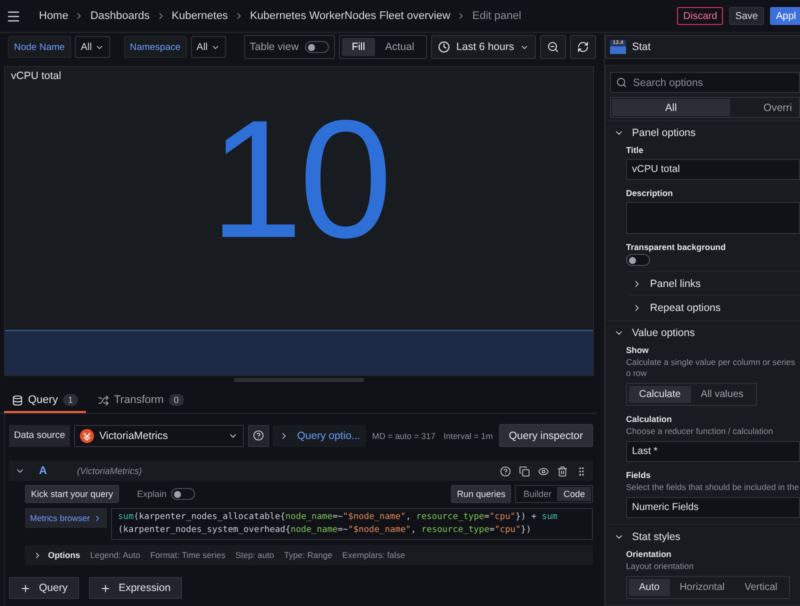 This screenshot has height=606, width=800. What do you see at coordinates (56, 555) in the screenshot?
I see `options-toggle: Options` at bounding box center [56, 555].